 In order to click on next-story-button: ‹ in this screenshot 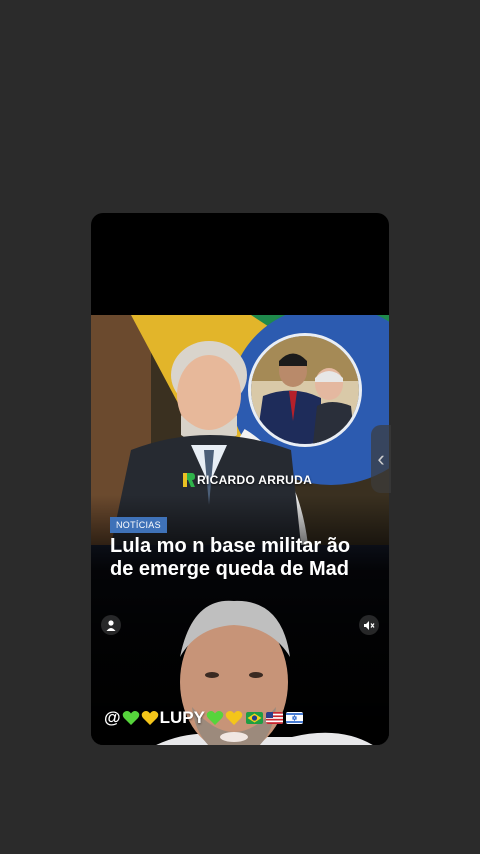, I will do `click(381, 459)`.